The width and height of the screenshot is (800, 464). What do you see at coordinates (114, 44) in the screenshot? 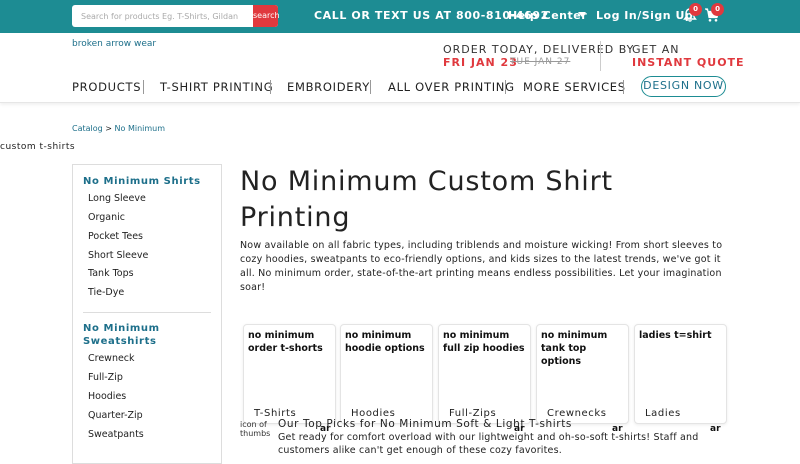
I see `brand-logo-alt: broken arrow wear` at bounding box center [114, 44].